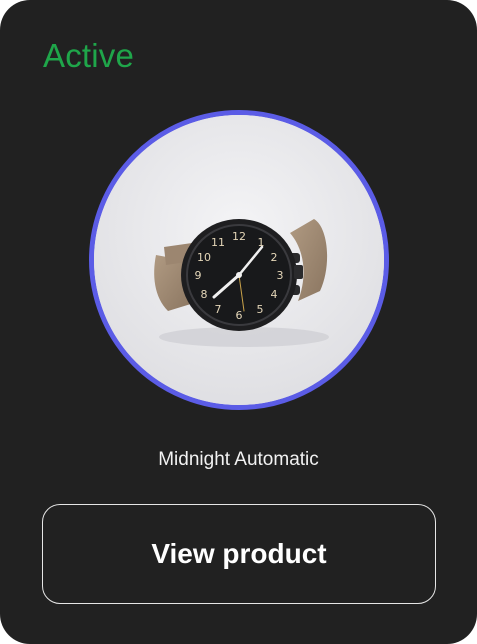 This screenshot has height=644, width=477. I want to click on svg-text: 8, so click(204, 294).